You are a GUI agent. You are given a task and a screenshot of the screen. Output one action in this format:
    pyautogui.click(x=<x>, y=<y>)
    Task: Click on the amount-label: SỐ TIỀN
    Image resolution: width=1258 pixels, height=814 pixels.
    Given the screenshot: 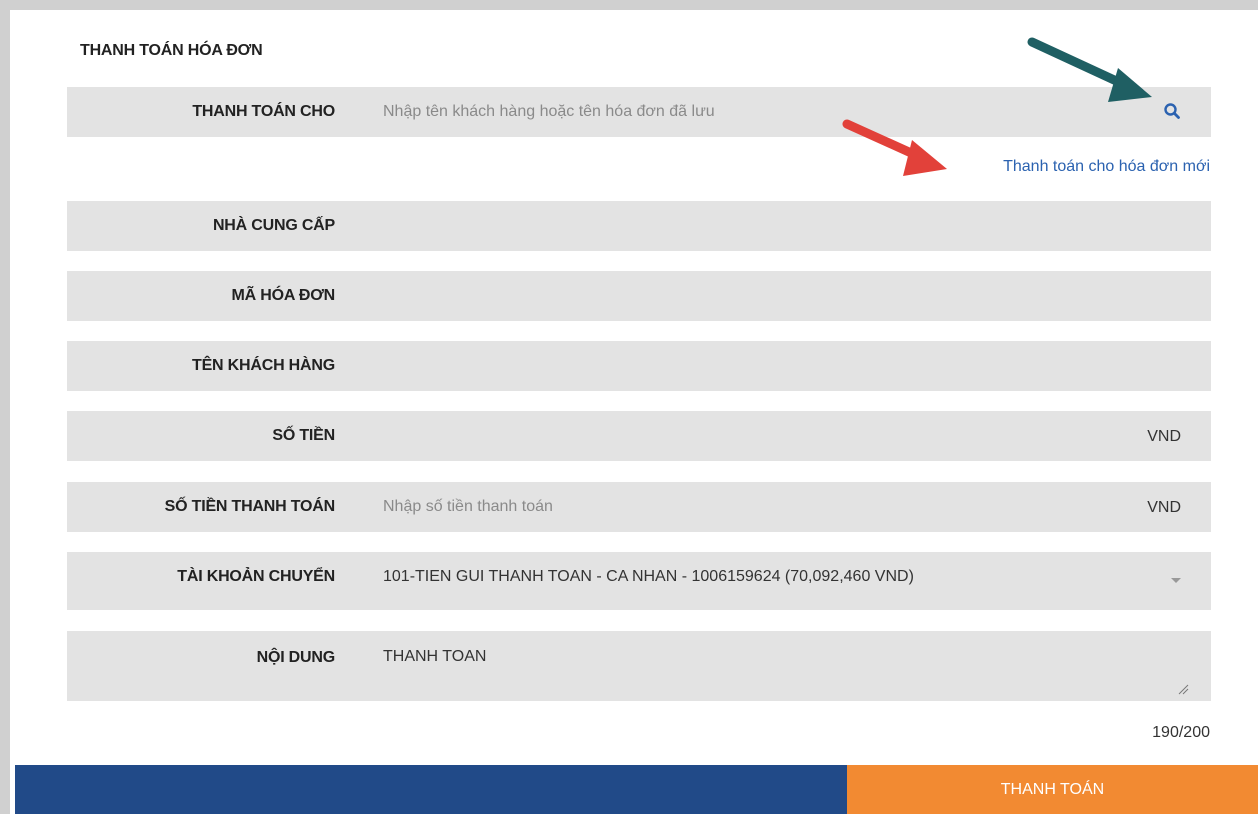 What is the action you would take?
    pyautogui.click(x=303, y=435)
    